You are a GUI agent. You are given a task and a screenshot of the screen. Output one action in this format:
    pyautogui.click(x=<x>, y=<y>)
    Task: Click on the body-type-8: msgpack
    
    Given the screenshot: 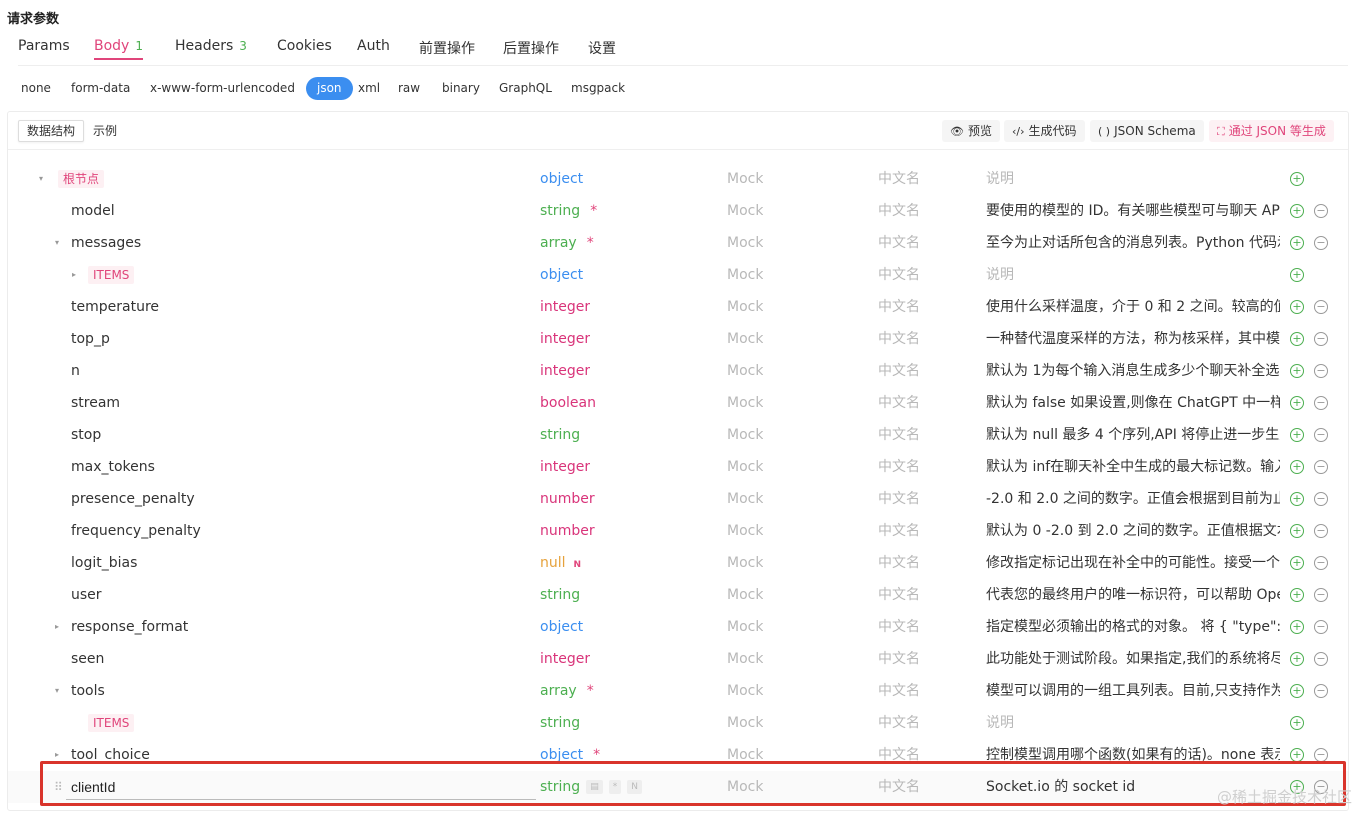 What is the action you would take?
    pyautogui.click(x=598, y=88)
    